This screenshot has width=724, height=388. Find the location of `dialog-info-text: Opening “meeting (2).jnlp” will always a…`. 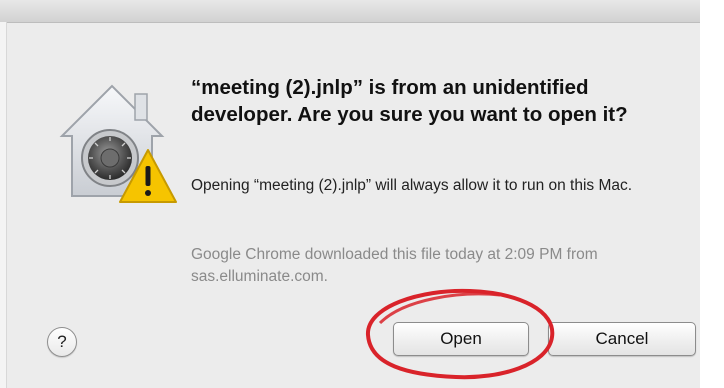

dialog-info-text: Opening “meeting (2).jnlp” will always a… is located at coordinates (412, 185).